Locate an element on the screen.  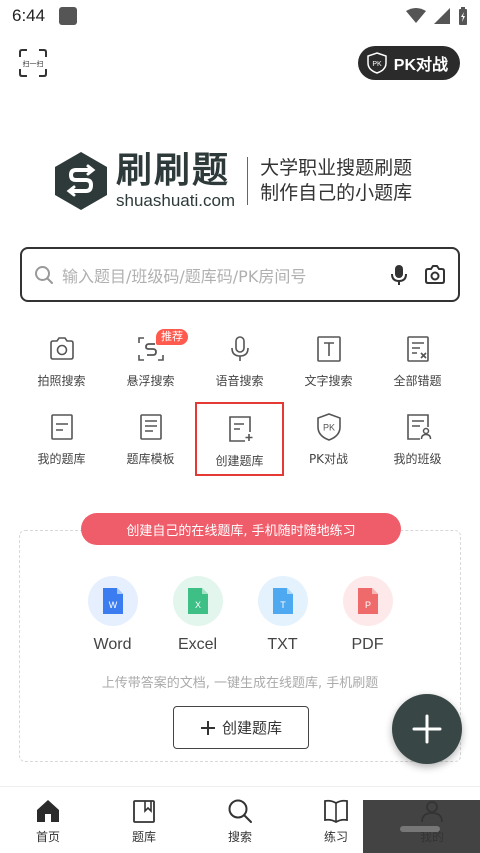
format-list: W Word X Excel T TXT P PDF is located at coordinates (240, 615).